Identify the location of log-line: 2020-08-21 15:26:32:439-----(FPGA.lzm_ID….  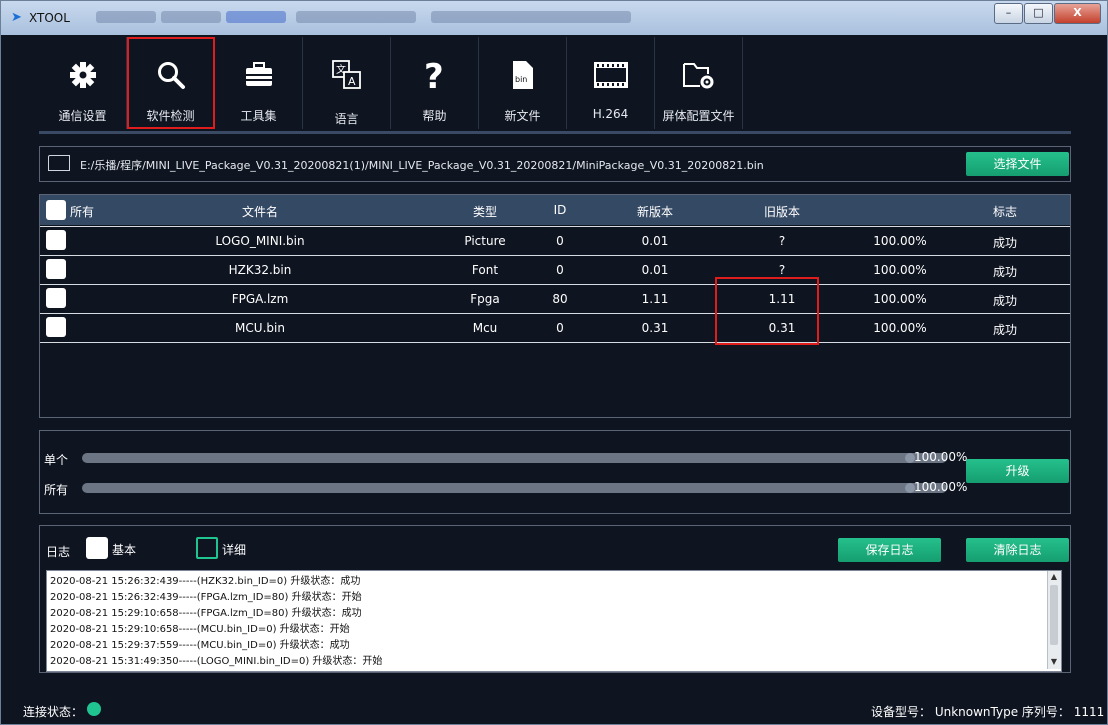
(206, 597).